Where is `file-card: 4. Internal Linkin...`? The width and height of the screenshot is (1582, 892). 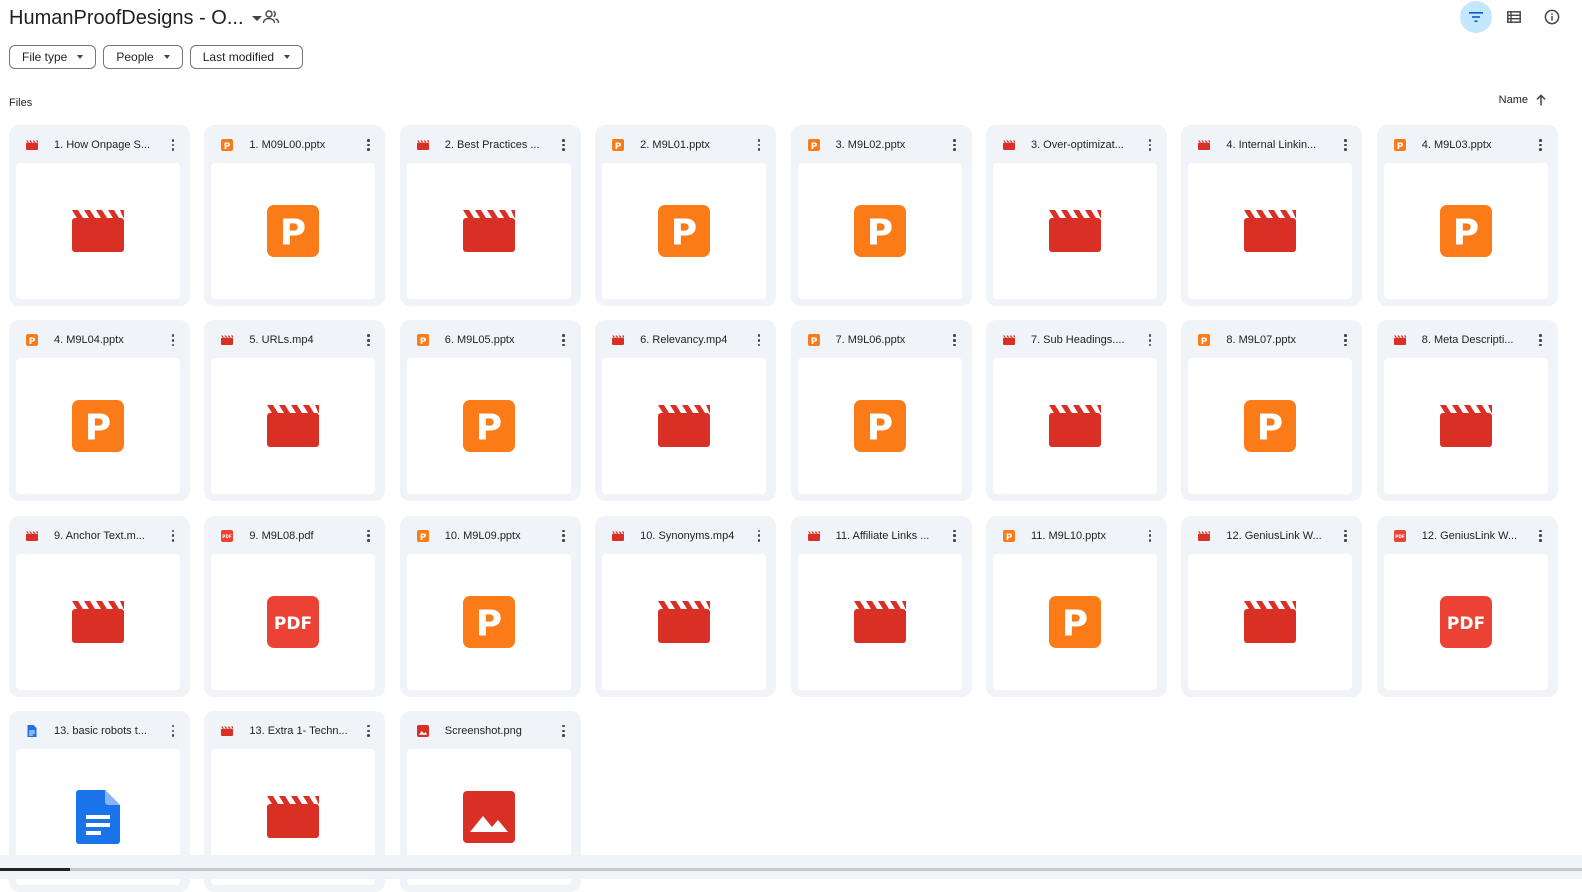
file-card: 4. Internal Linkin... is located at coordinates (1272, 215).